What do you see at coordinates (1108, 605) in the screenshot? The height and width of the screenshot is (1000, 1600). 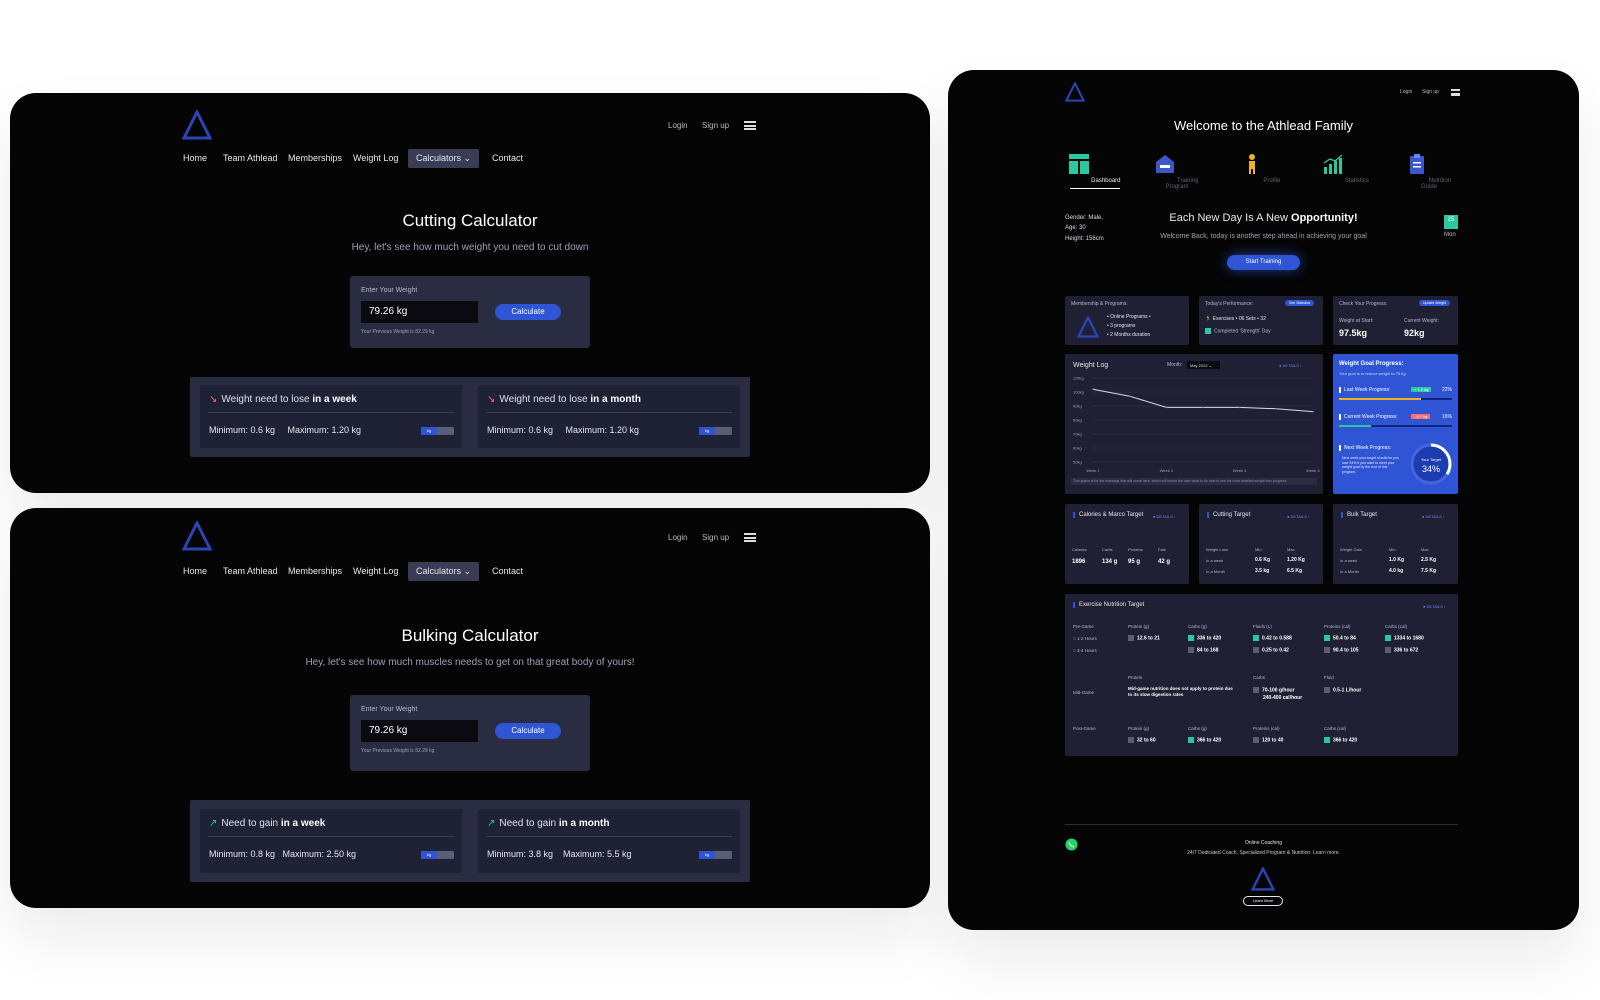 I see `exercise-title: Exercise Nutrition Target` at bounding box center [1108, 605].